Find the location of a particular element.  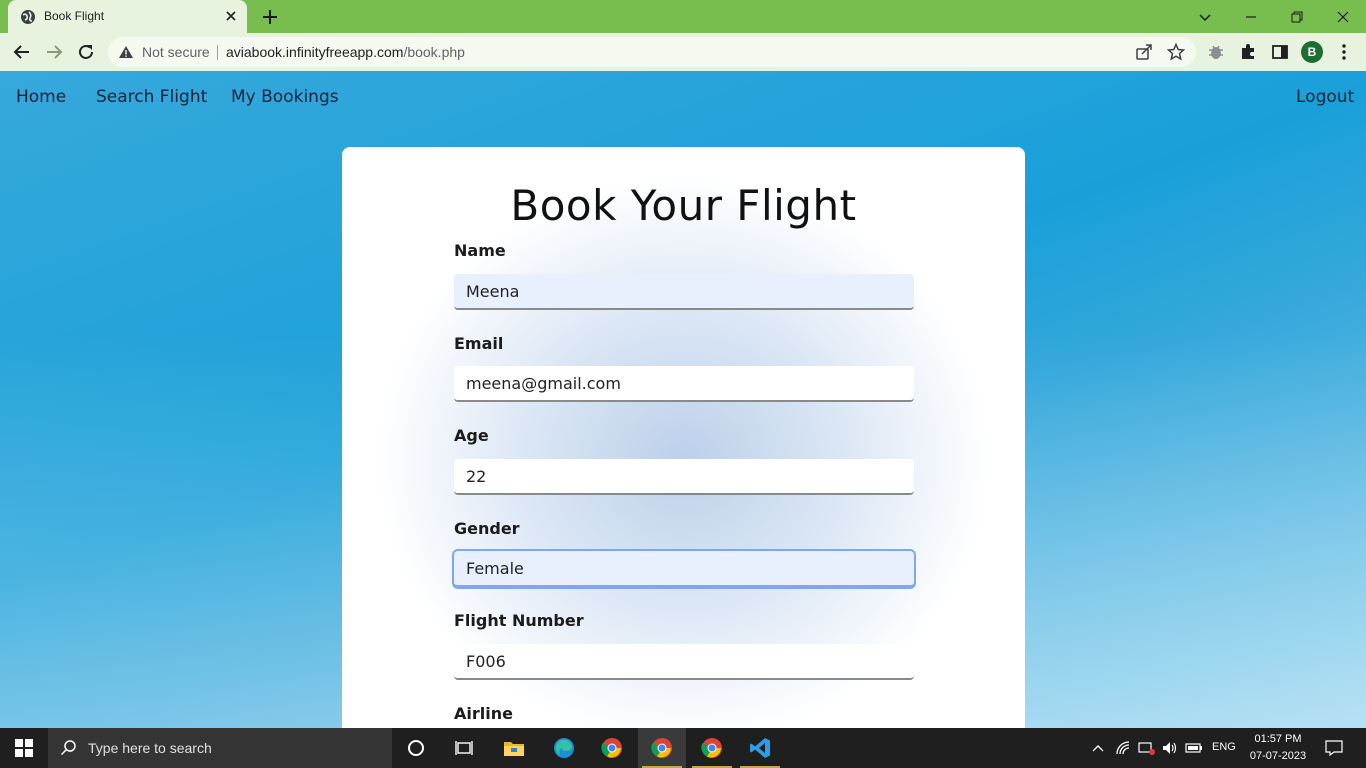

browser-menu-button is located at coordinates (1344, 52).